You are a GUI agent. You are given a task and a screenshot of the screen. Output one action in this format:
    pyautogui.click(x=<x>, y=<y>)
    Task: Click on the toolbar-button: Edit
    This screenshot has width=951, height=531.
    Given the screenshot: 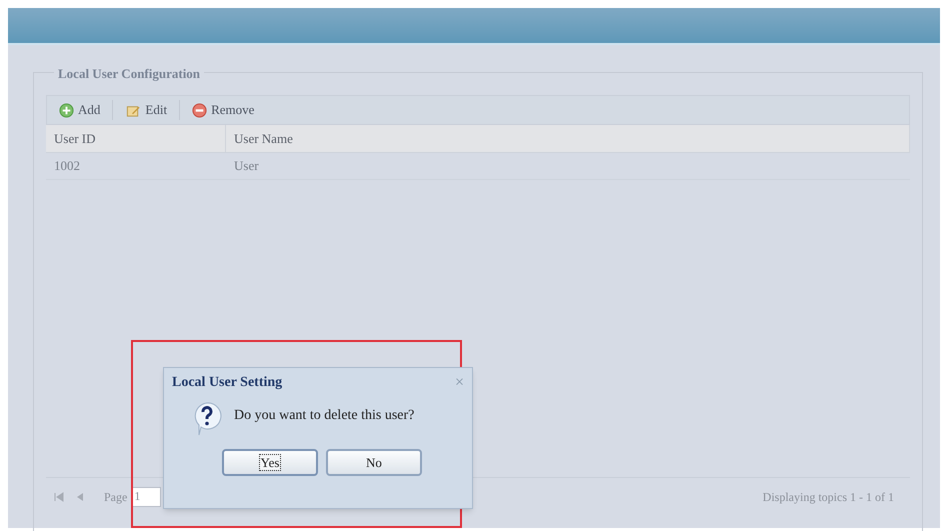 What is the action you would take?
    pyautogui.click(x=146, y=110)
    